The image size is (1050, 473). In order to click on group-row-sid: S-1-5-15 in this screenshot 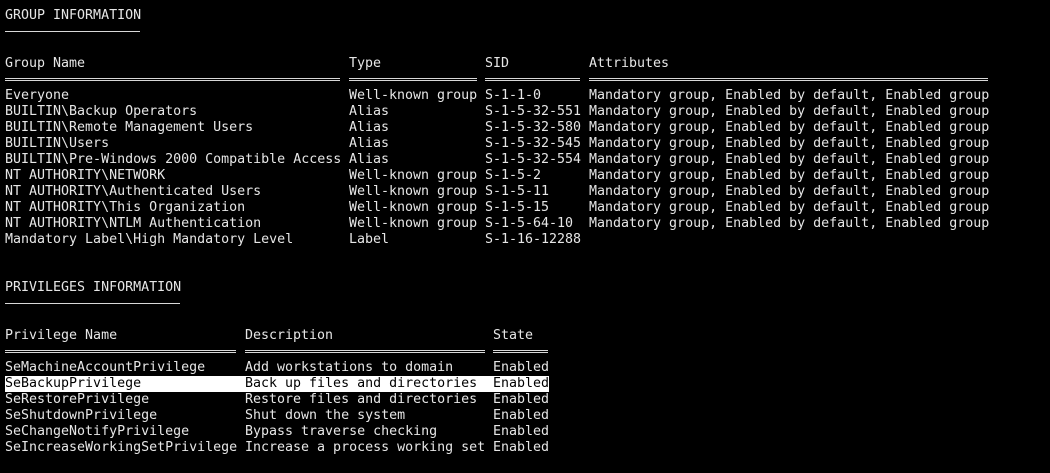, I will do `click(517, 207)`.